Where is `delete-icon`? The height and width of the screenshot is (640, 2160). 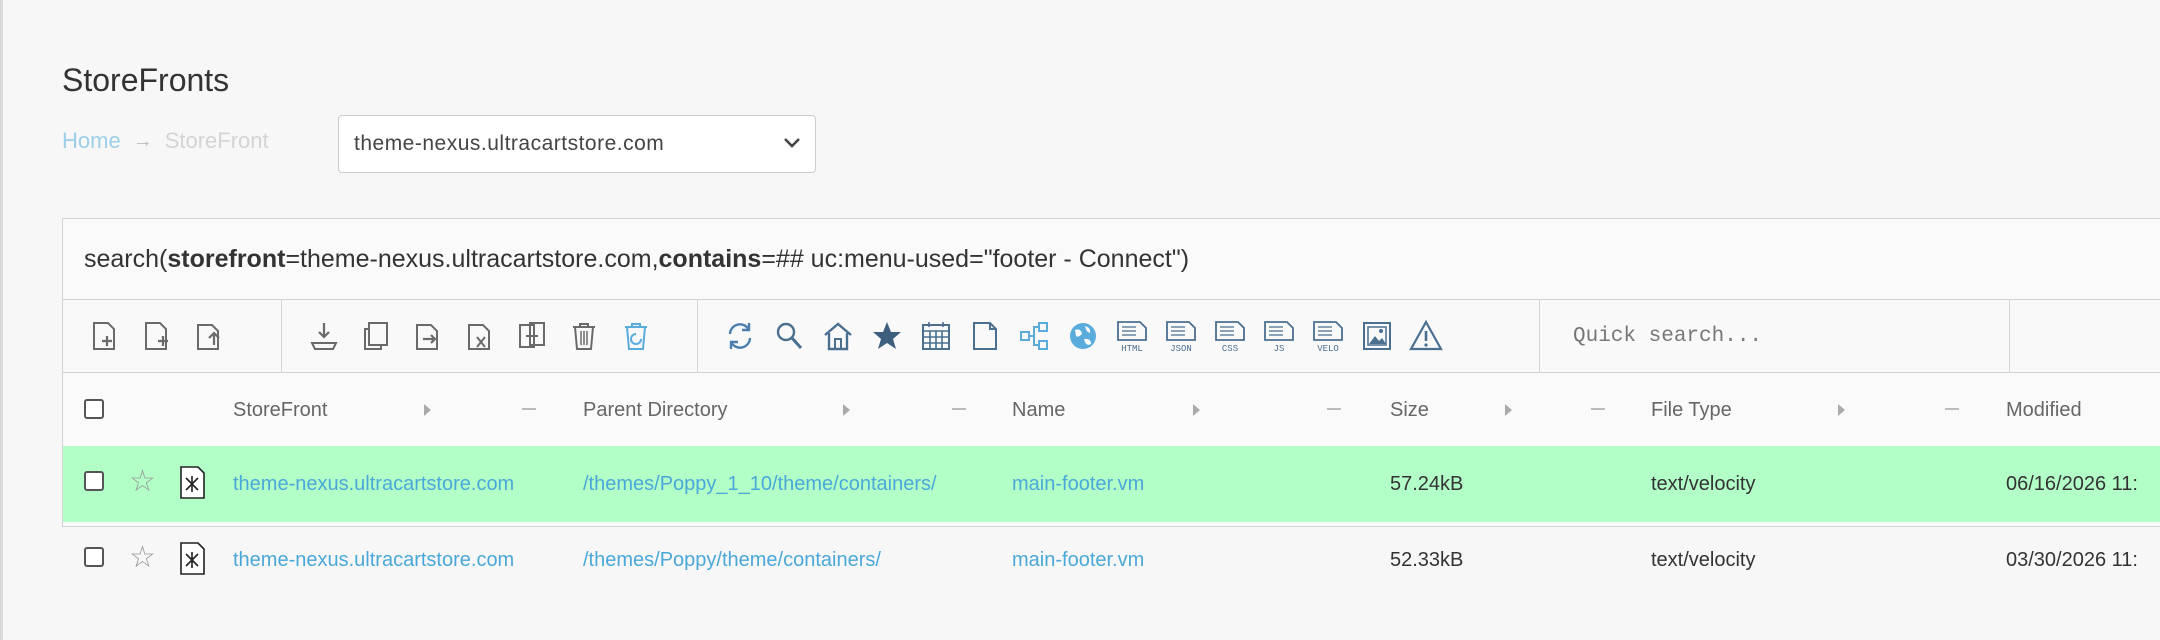
delete-icon is located at coordinates (584, 336).